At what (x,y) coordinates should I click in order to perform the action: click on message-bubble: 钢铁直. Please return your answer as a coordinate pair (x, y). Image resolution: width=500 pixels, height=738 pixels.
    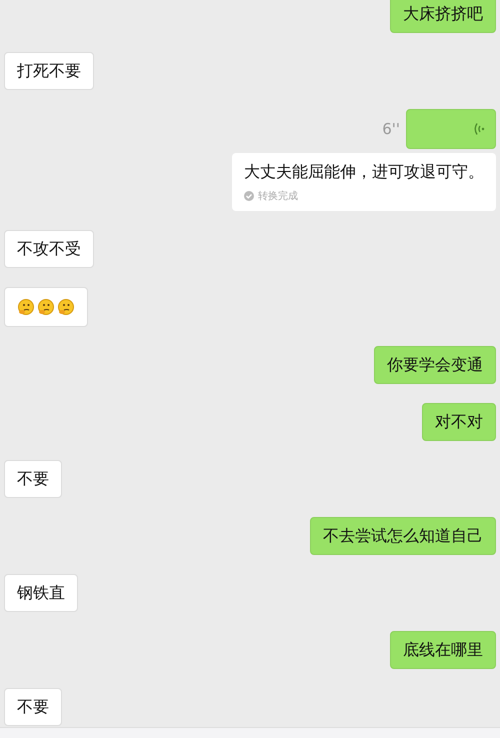
    Looking at the image, I should click on (41, 593).